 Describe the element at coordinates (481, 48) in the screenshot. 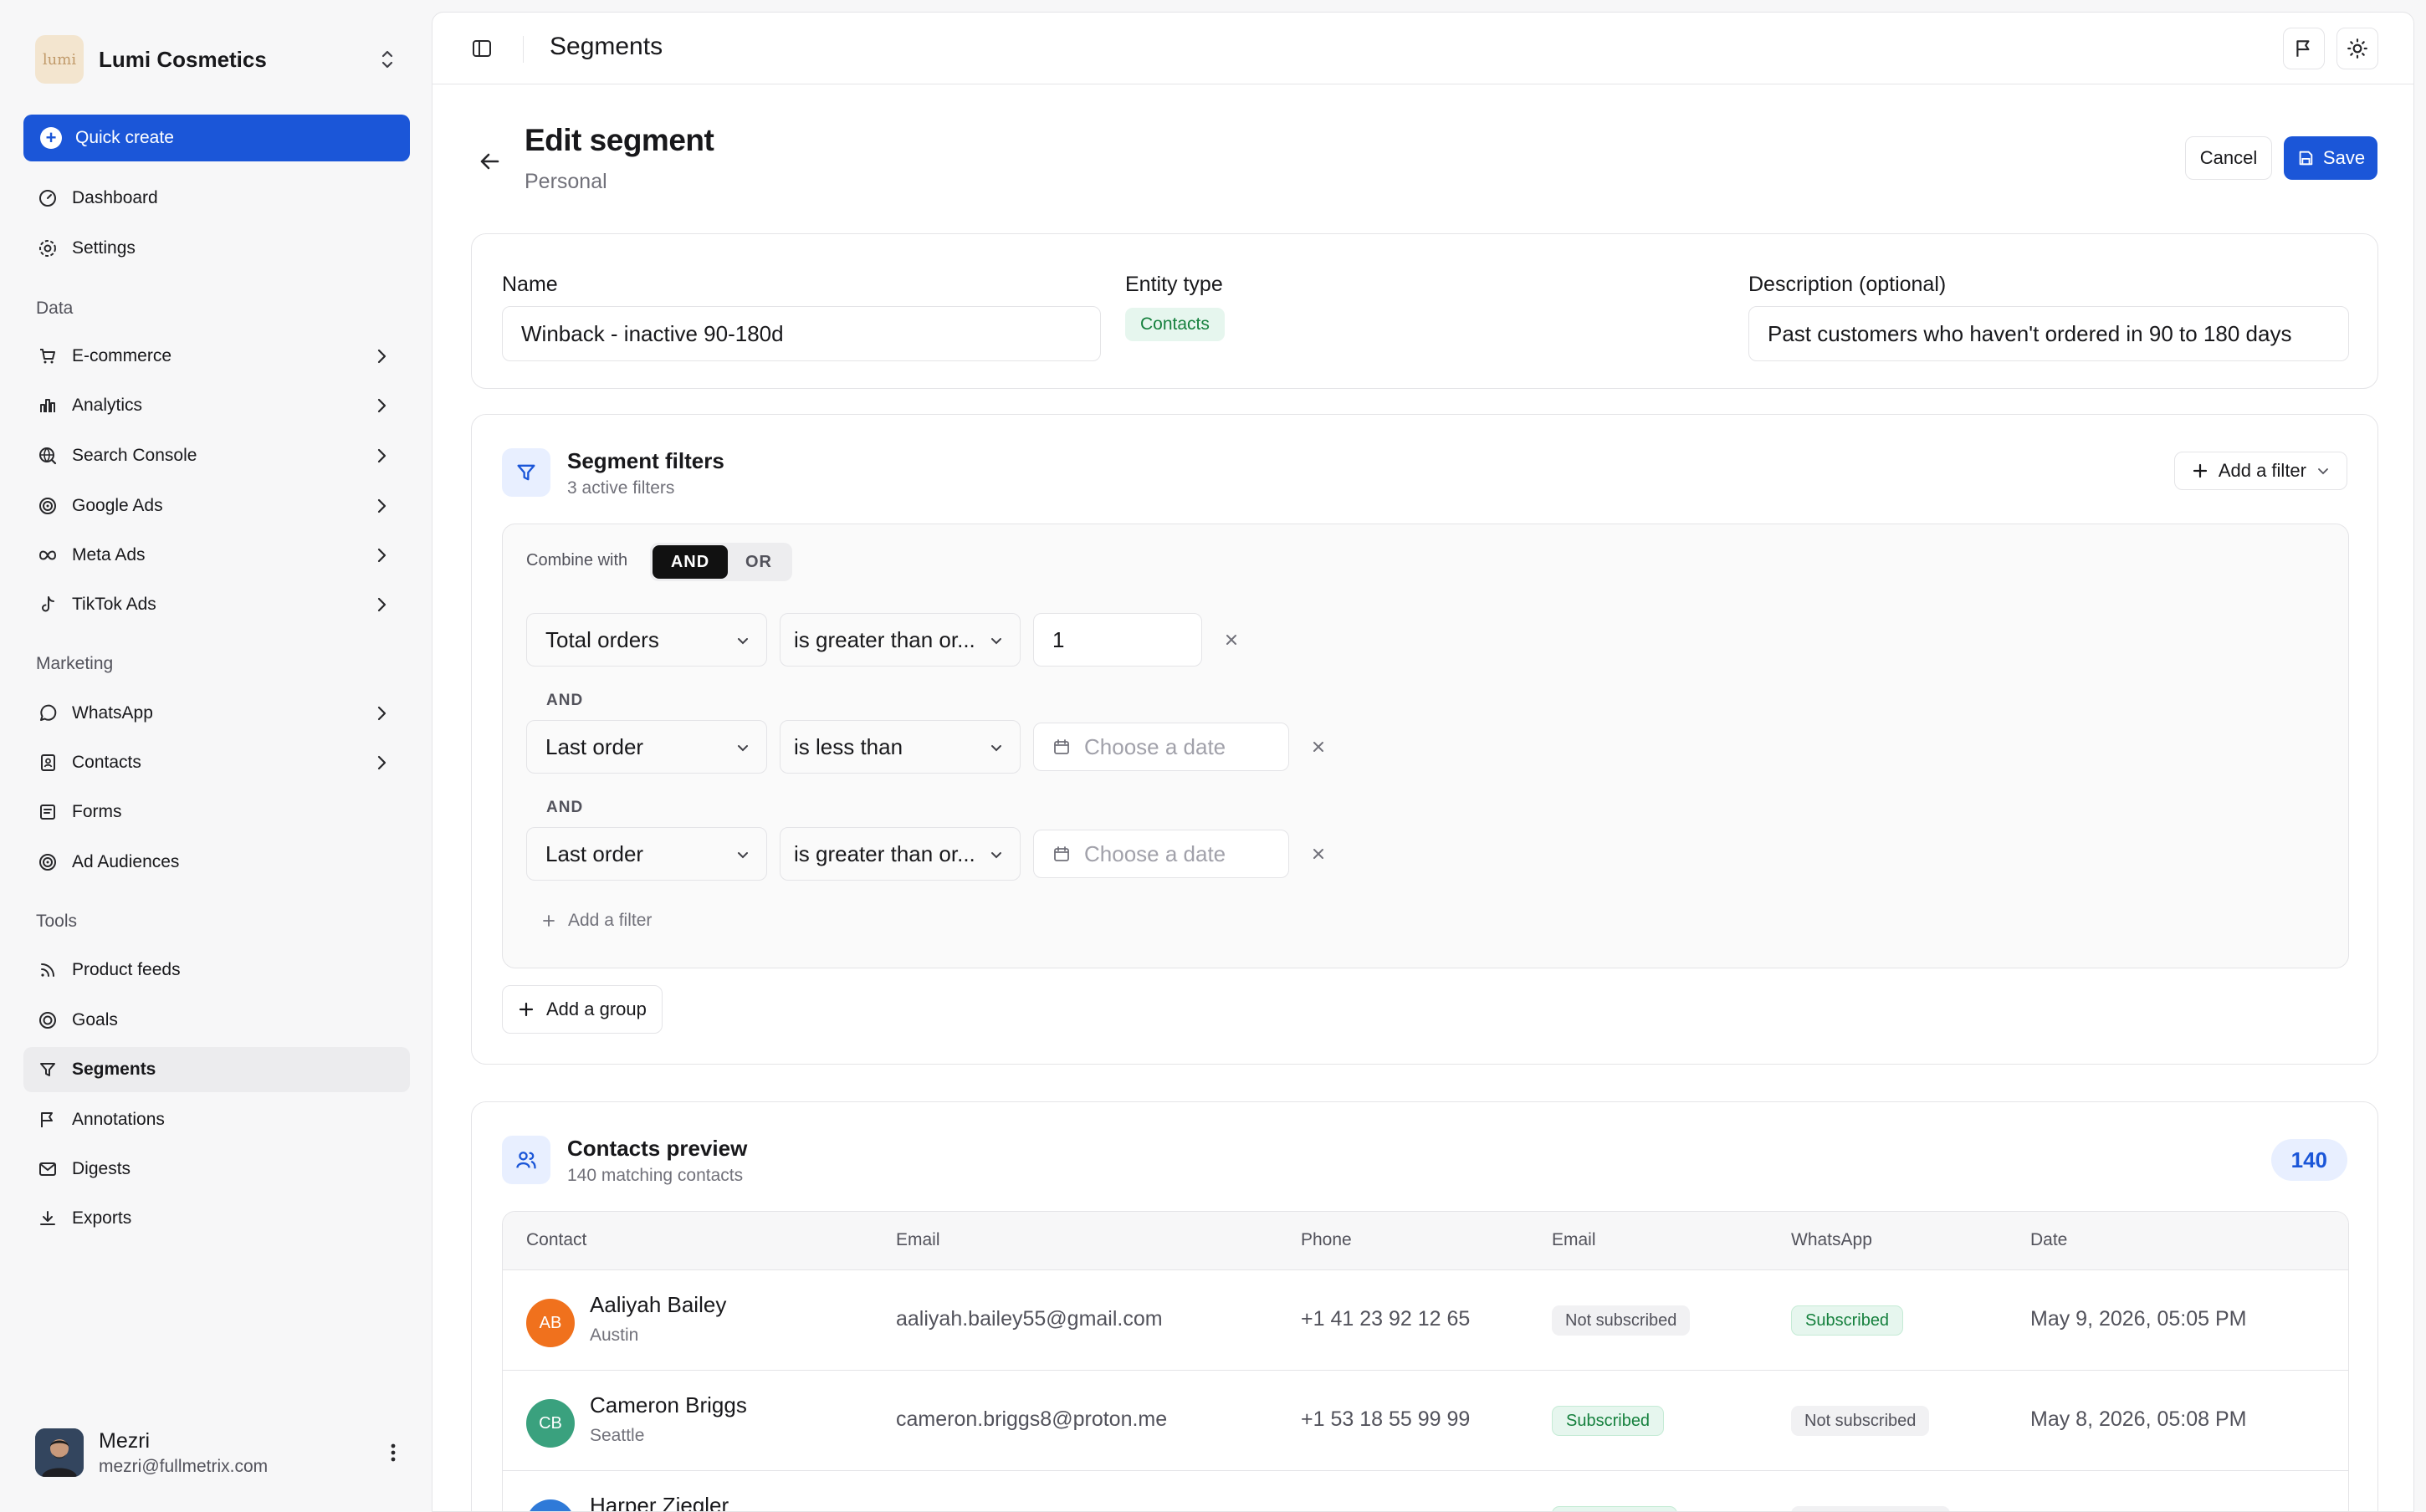

I see `sidebar-toggle-icon` at that location.